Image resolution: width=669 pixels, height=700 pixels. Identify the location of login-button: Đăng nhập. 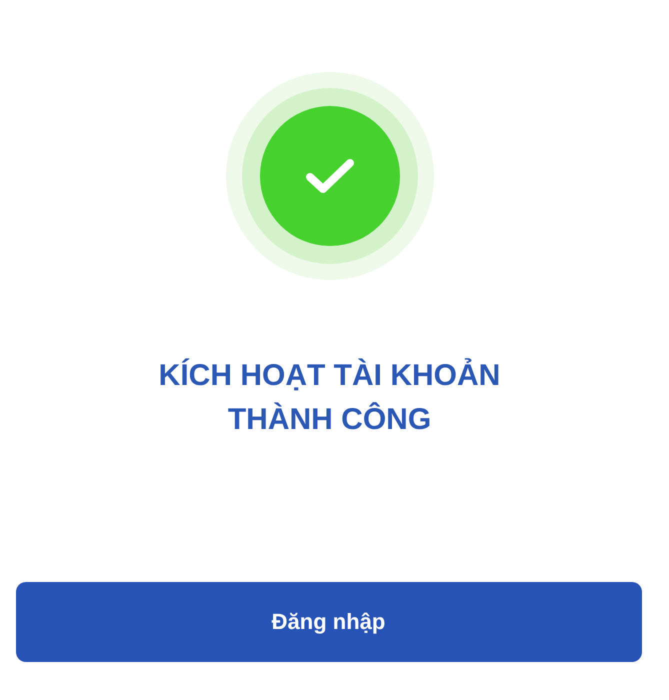
(329, 622).